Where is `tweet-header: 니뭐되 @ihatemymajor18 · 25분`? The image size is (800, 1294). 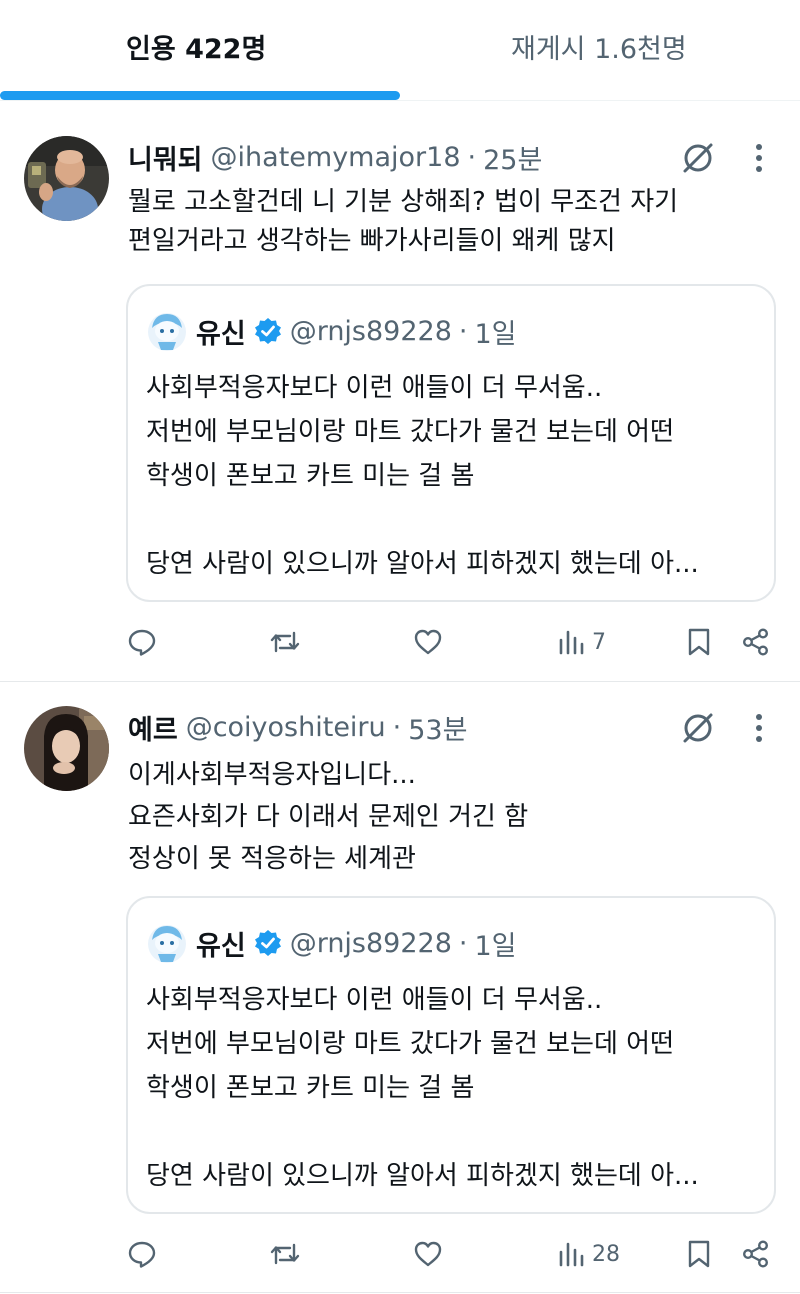
tweet-header: 니뭐되 @ihatemymajor18 · 25분 is located at coordinates (335, 157).